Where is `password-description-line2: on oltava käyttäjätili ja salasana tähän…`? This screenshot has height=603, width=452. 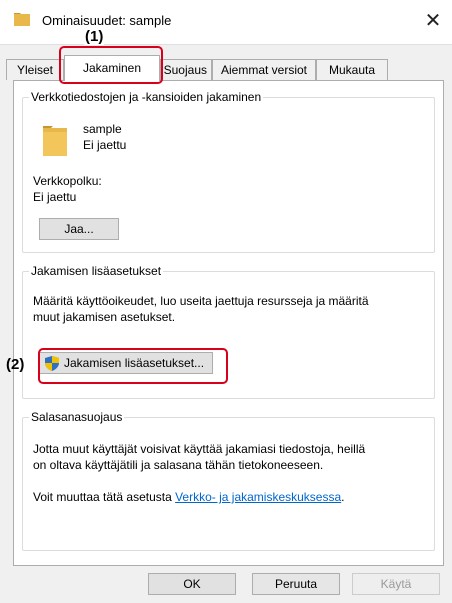
password-description-line2: on oltava käyttäjätili ja salasana tähän… is located at coordinates (178, 465).